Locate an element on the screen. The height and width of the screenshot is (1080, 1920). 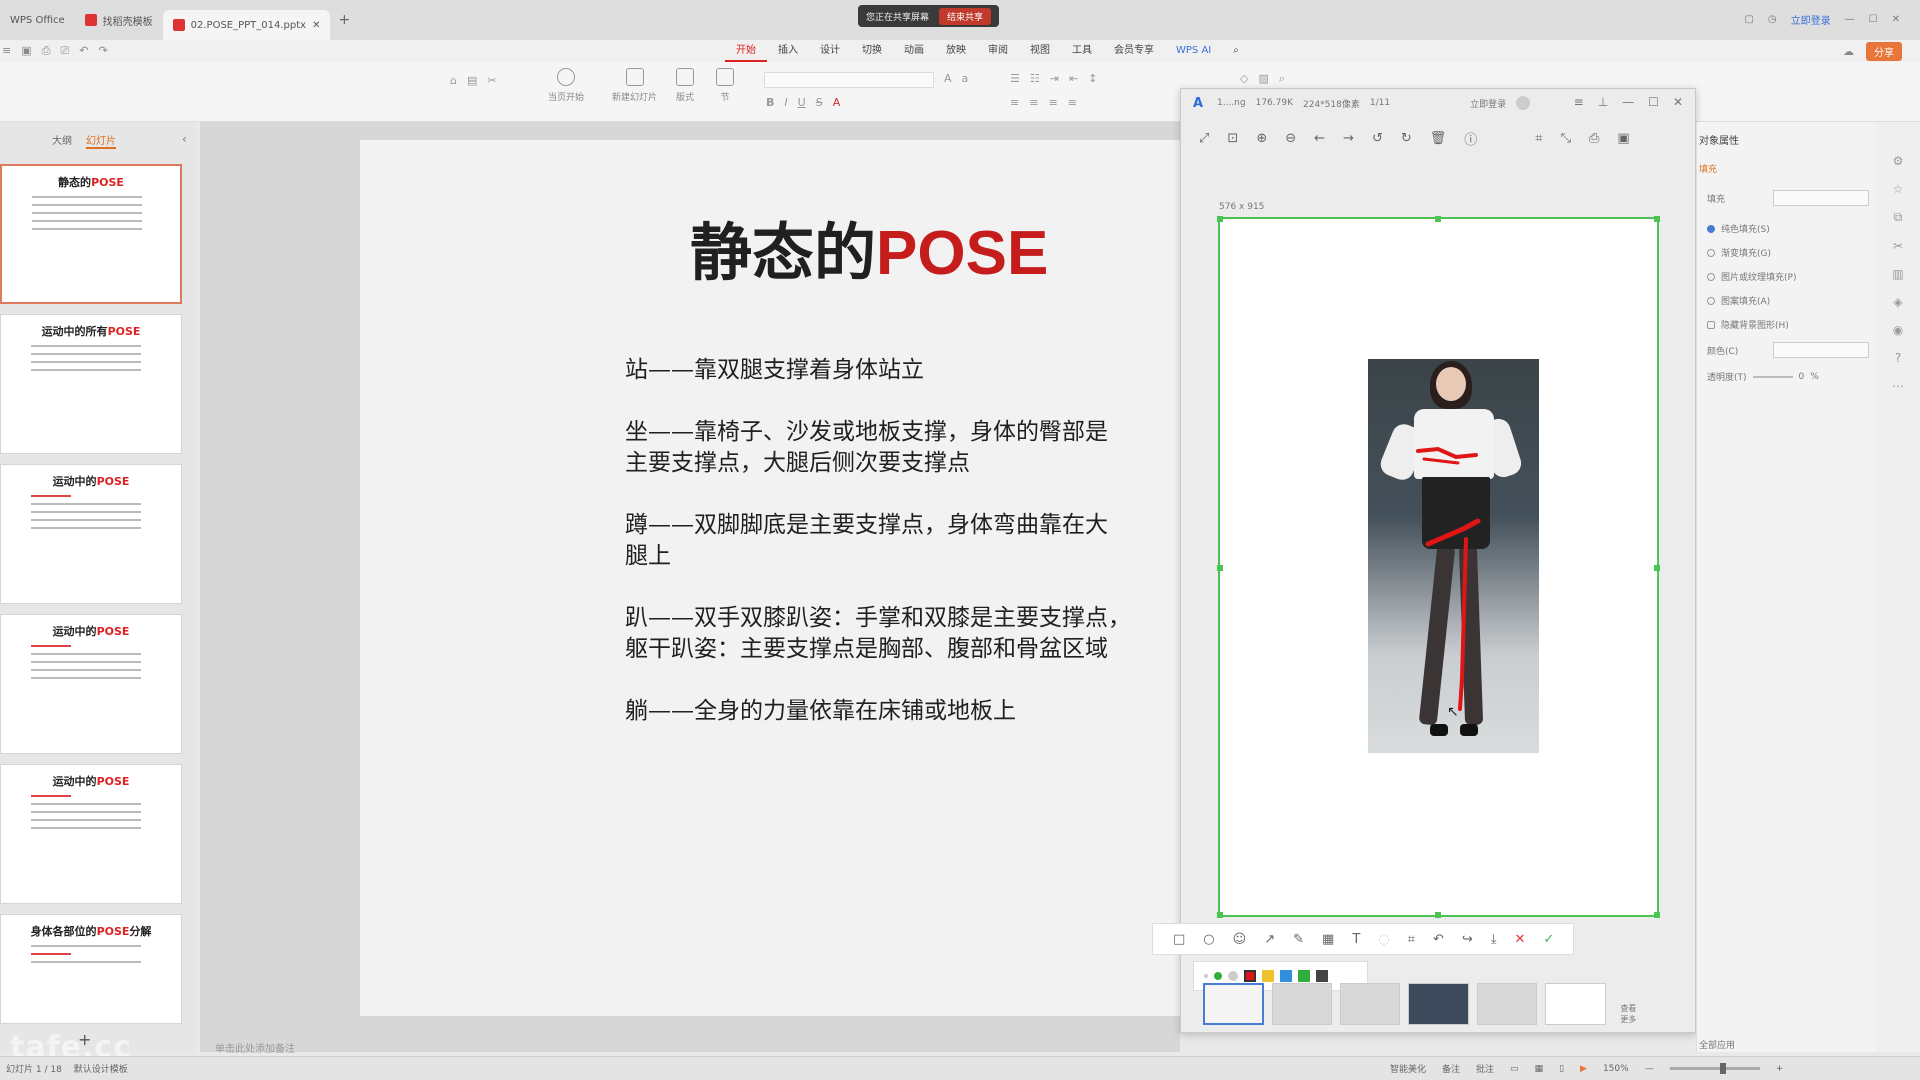
slide-thumbnail-4: 运动中的POSE is located at coordinates (91, 684).